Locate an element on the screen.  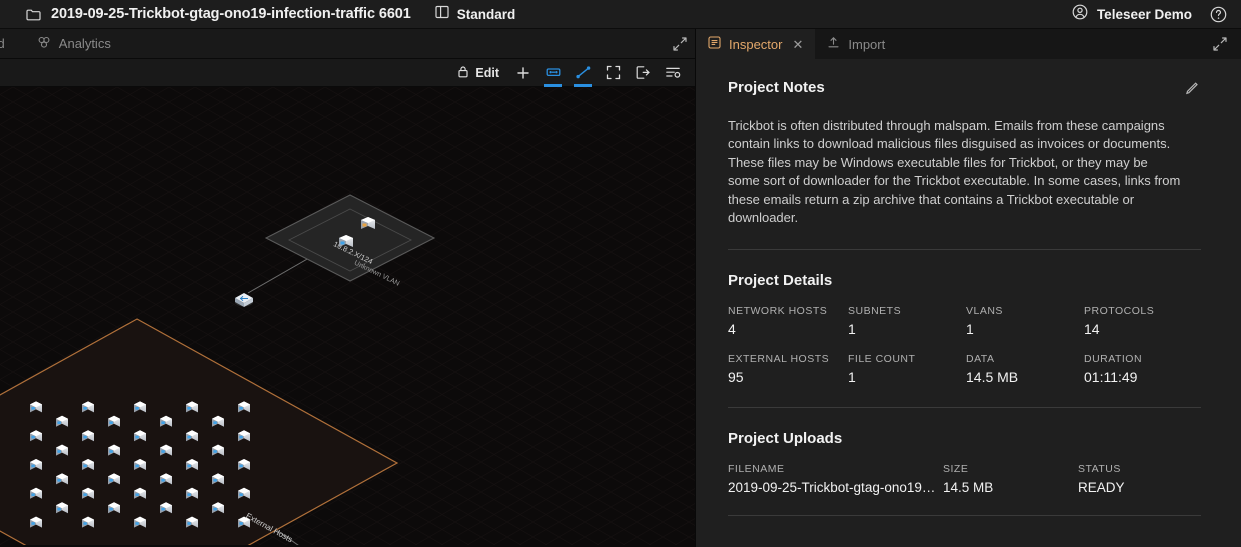
upload-size: 14.5 MB is located at coordinates (968, 488).